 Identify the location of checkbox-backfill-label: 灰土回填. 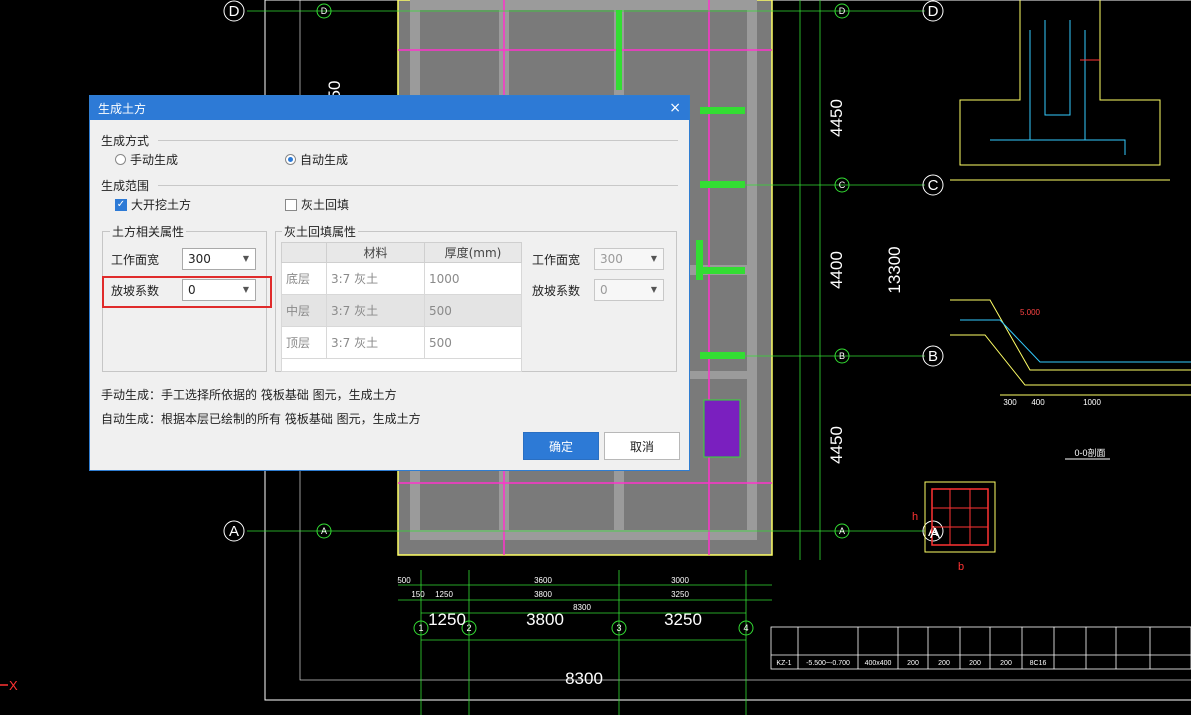
(325, 205).